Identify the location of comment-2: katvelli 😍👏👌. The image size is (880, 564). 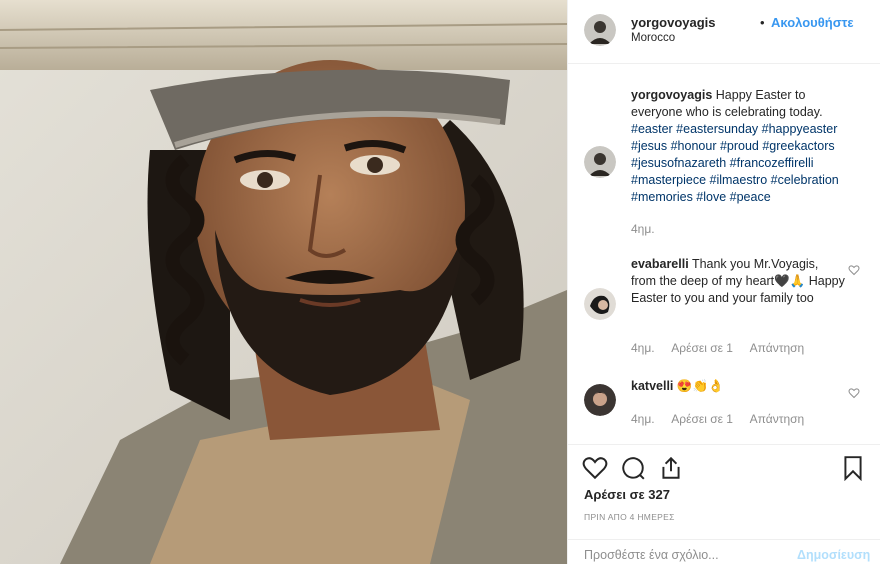
(738, 386).